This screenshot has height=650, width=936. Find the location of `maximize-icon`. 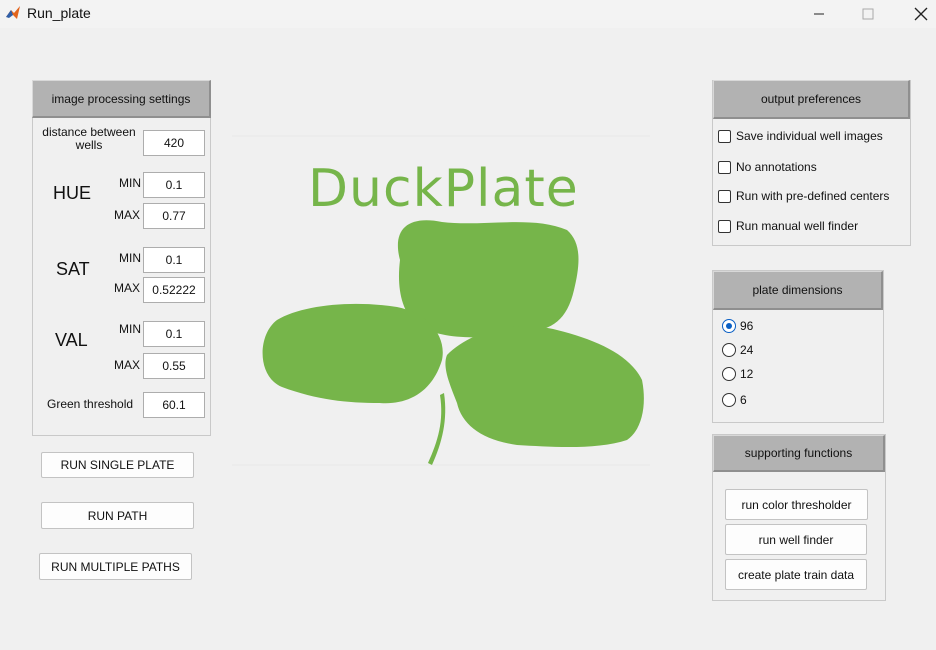

maximize-icon is located at coordinates (868, 14).